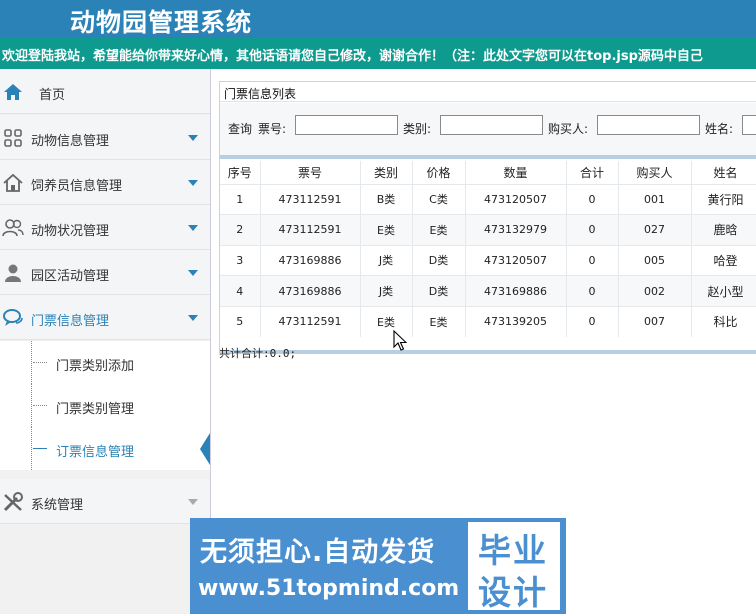 This screenshot has height=614, width=756. What do you see at coordinates (95, 409) in the screenshot?
I see `subitem-label: 门票类别管理` at bounding box center [95, 409].